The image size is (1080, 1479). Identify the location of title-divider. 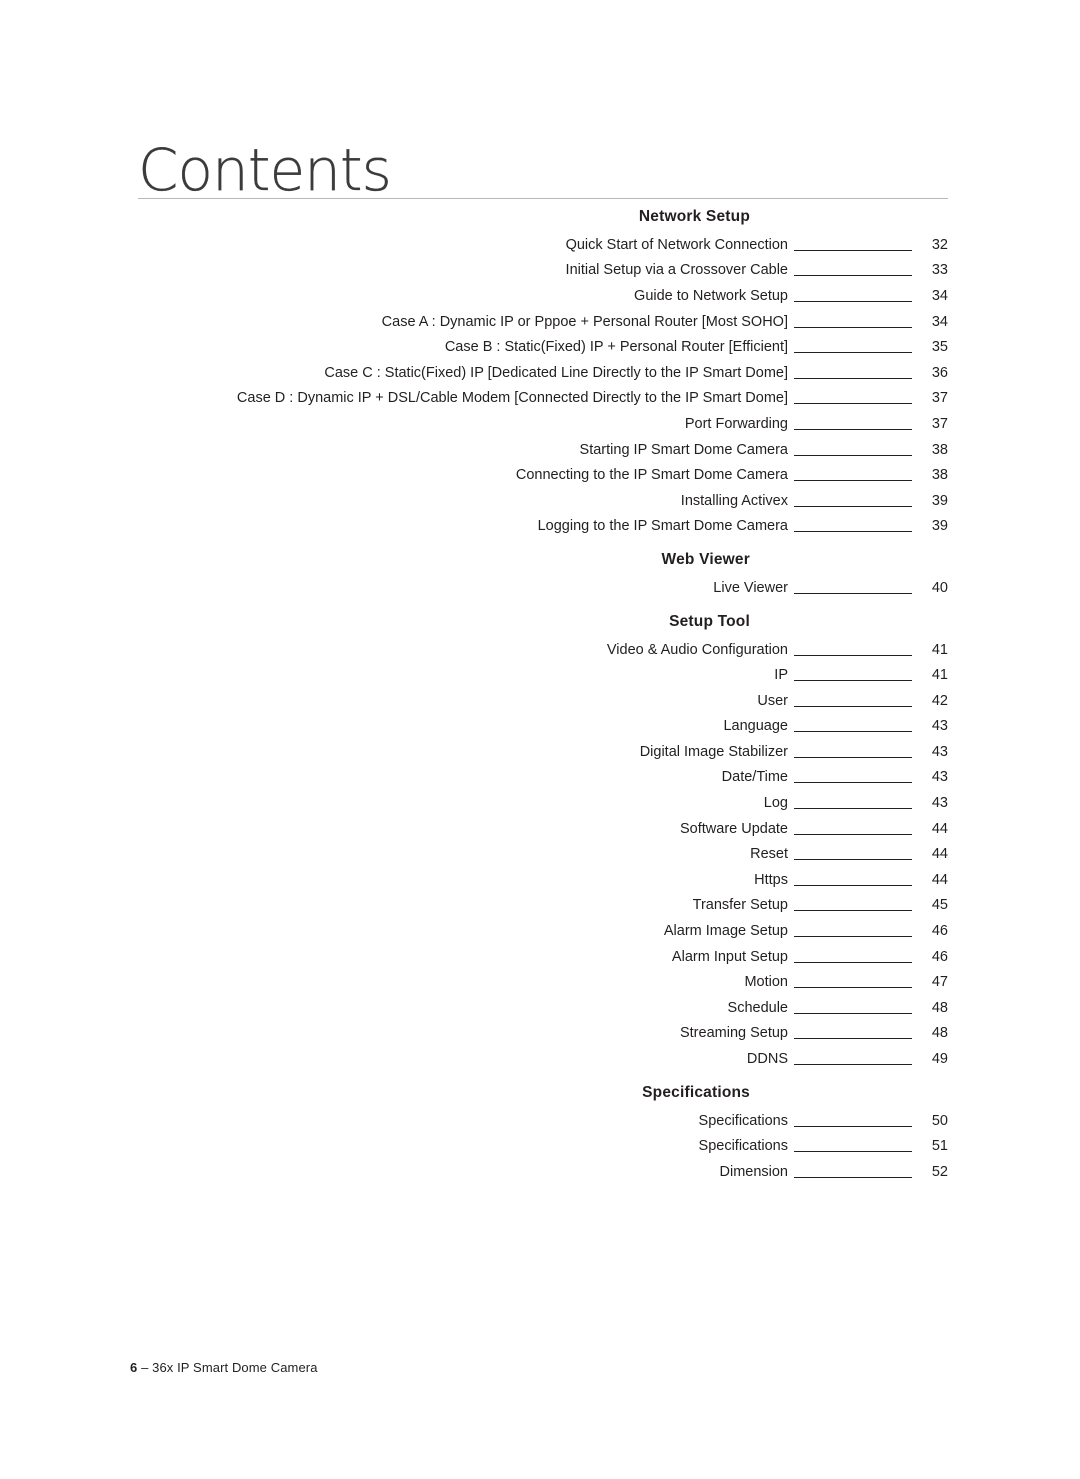
(543, 198).